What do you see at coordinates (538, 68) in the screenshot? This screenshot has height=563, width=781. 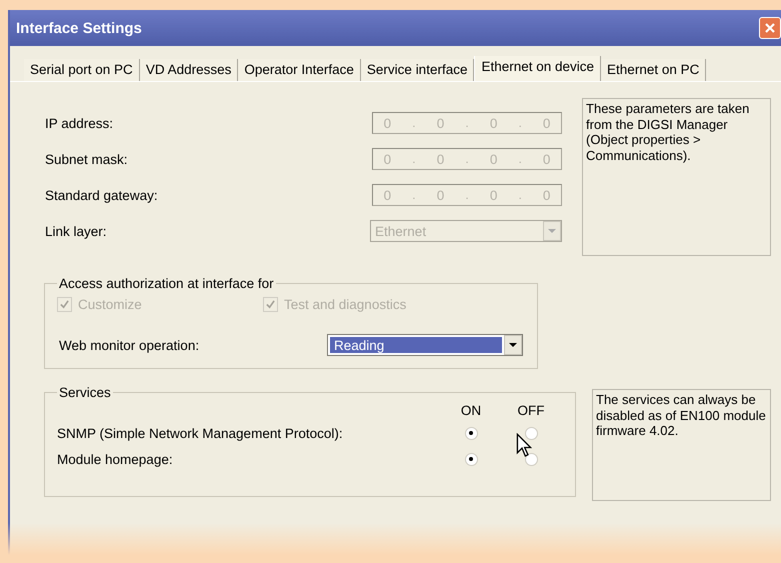 I see `tab: Ethernet on device` at bounding box center [538, 68].